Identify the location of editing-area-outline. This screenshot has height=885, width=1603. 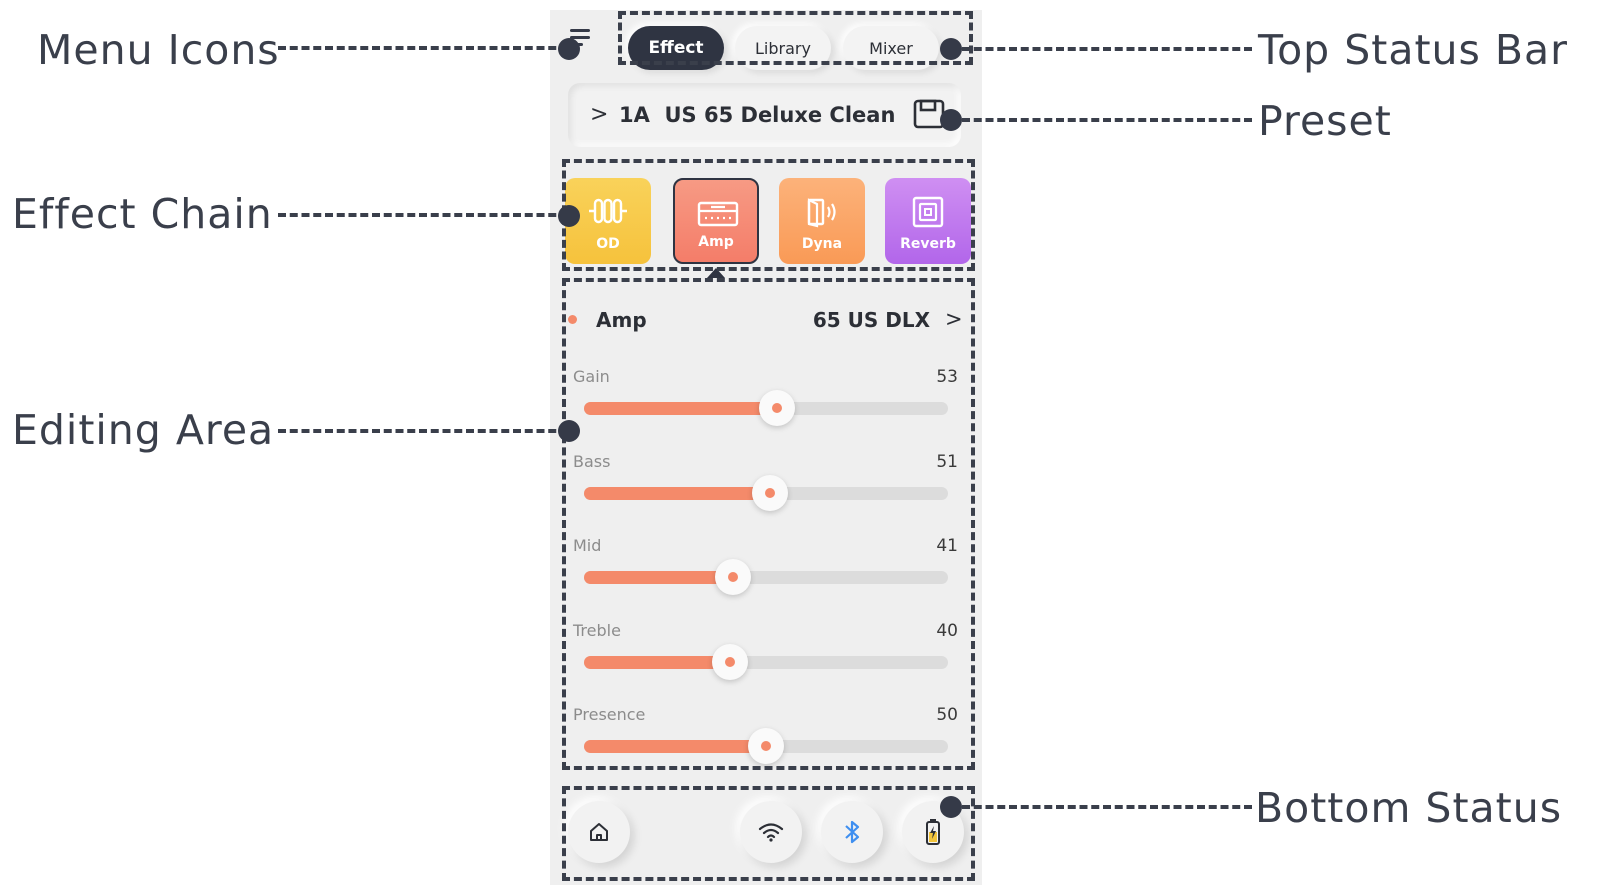
(768, 524).